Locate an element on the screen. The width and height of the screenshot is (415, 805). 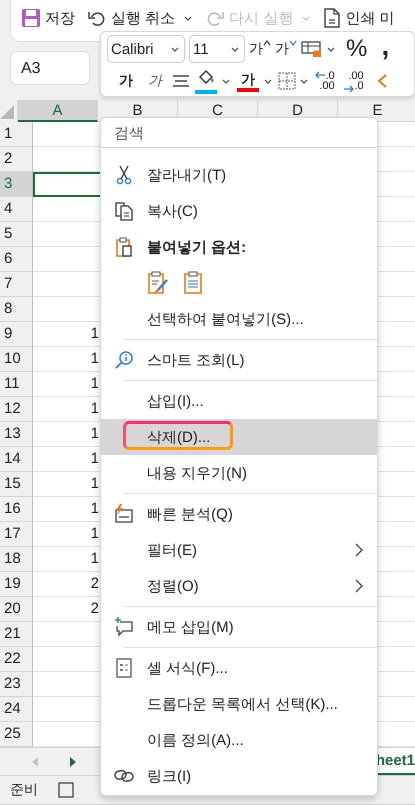
font-color-button: 가 is located at coordinates (255, 81).